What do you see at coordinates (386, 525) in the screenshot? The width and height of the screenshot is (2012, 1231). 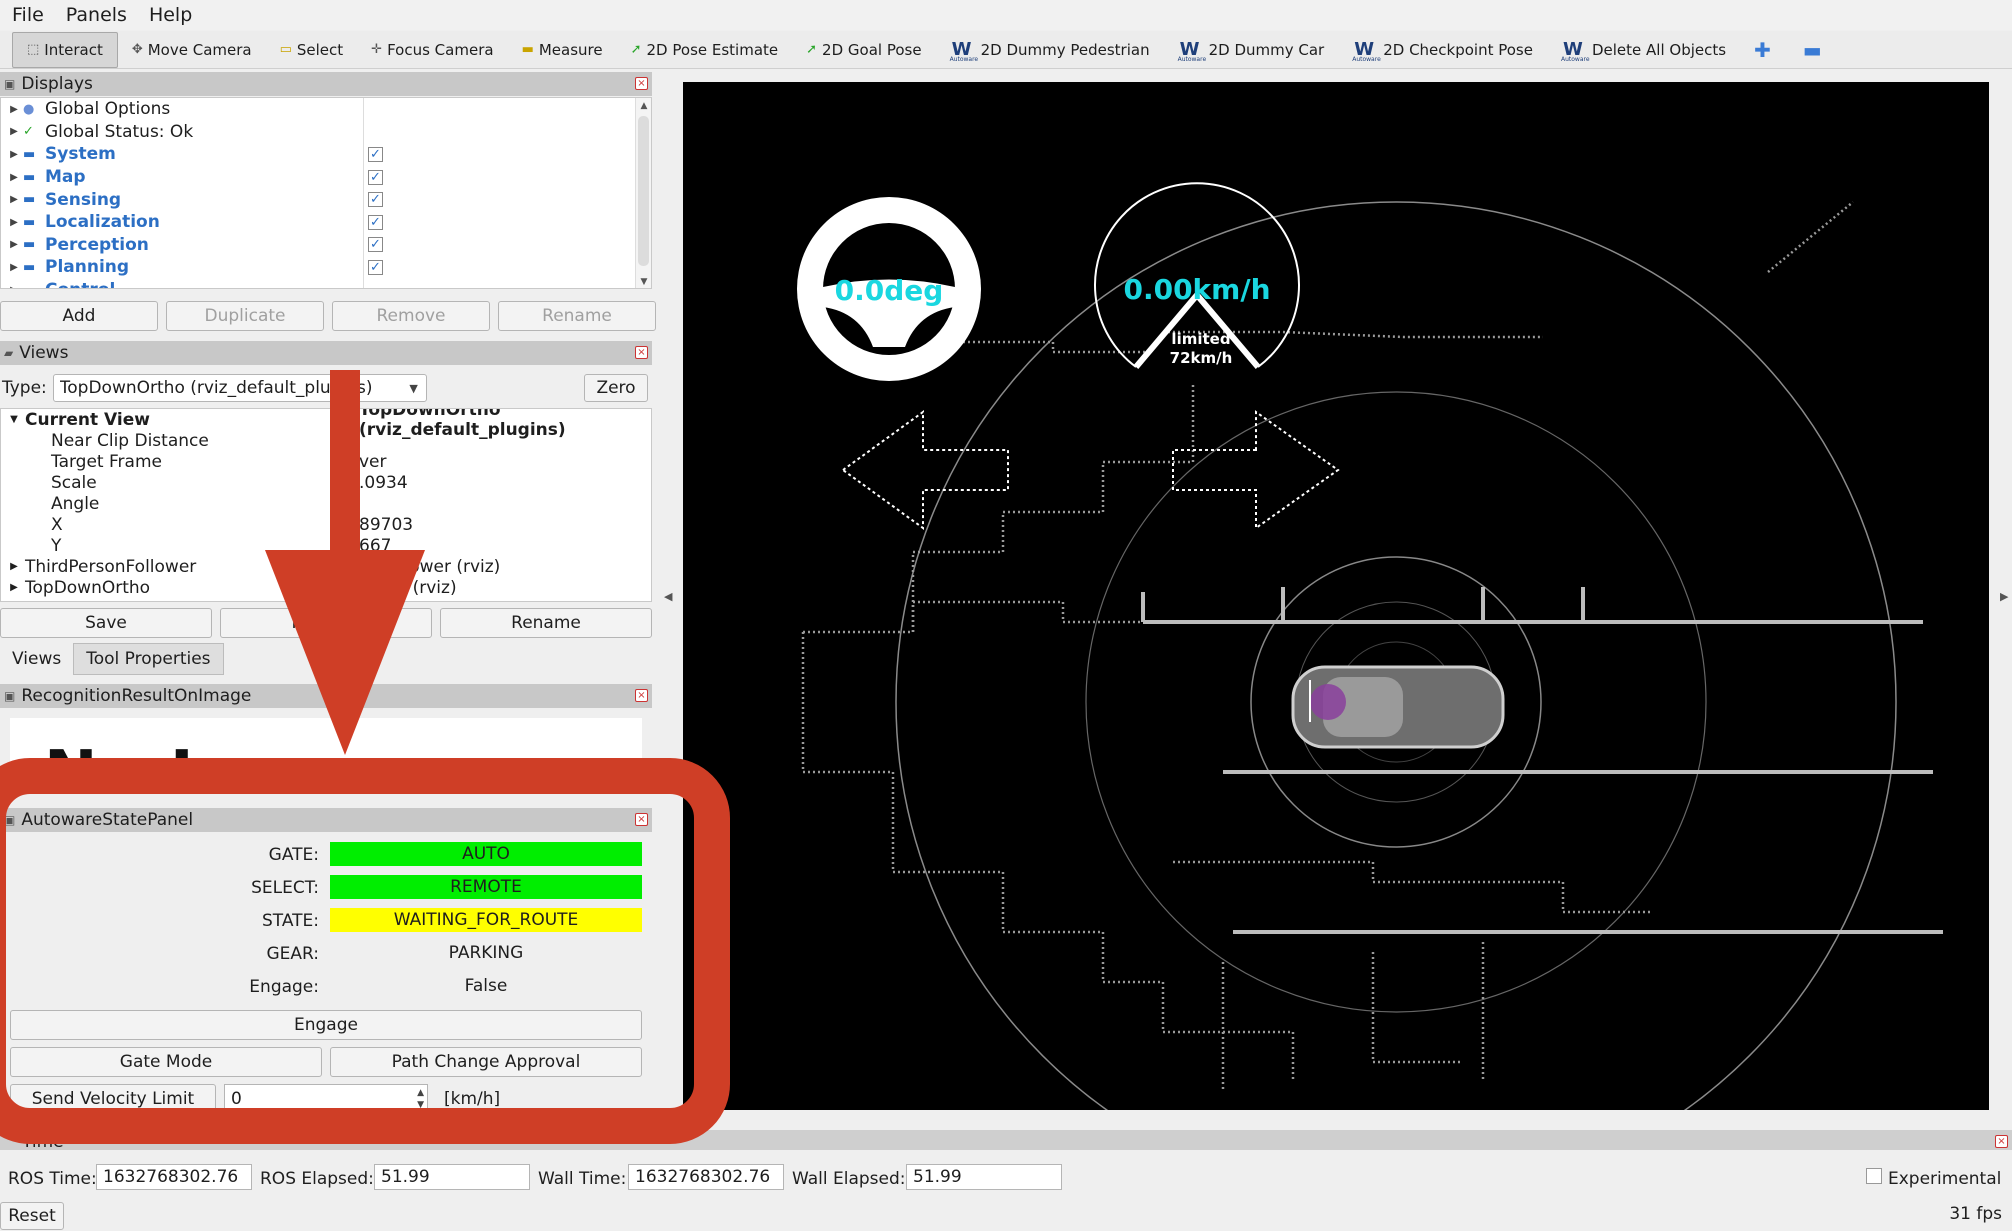 I see `prop-value: 89703` at bounding box center [386, 525].